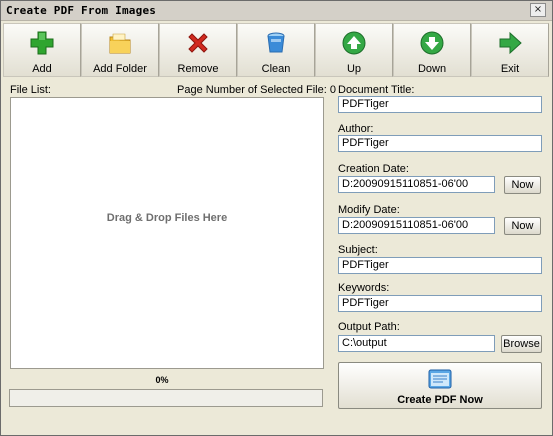  I want to click on exit-button-label: Exit, so click(510, 69).